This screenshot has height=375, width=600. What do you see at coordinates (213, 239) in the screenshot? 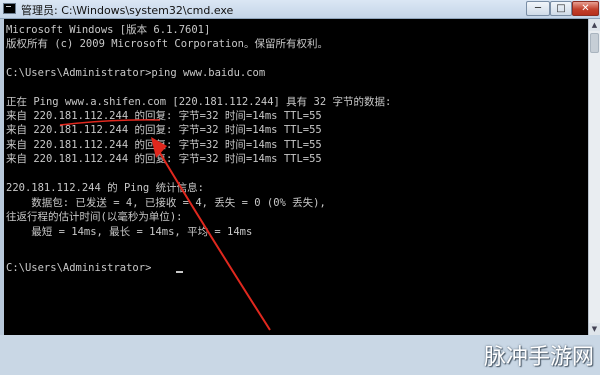
I see `arrow-line` at bounding box center [213, 239].